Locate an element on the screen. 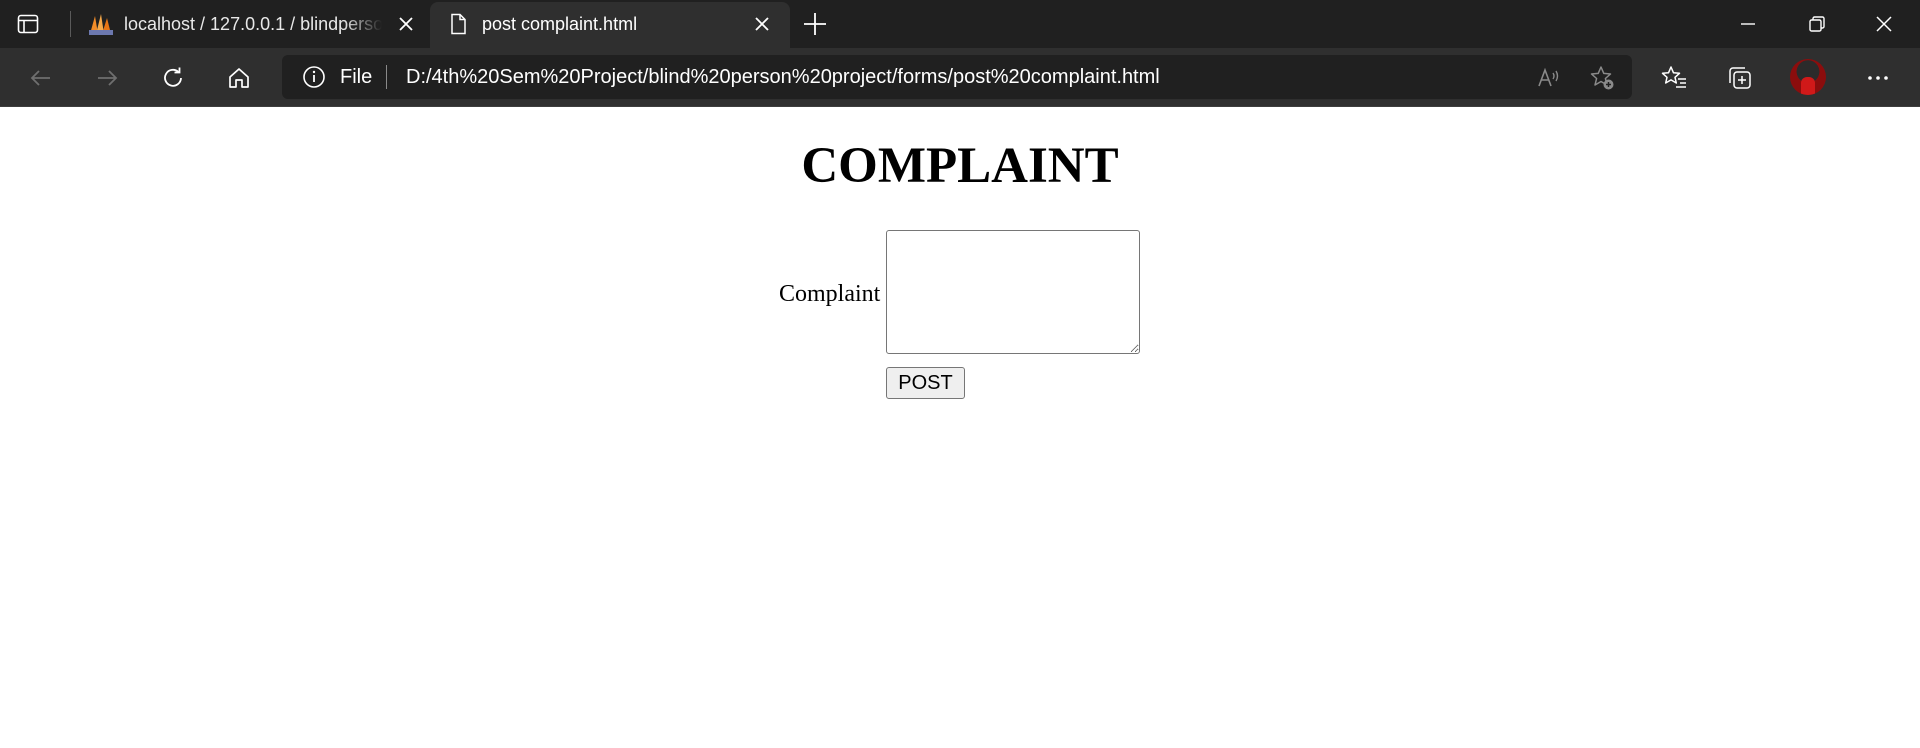 Image resolution: width=1920 pixels, height=748 pixels. minimize-icon is located at coordinates (1748, 24).